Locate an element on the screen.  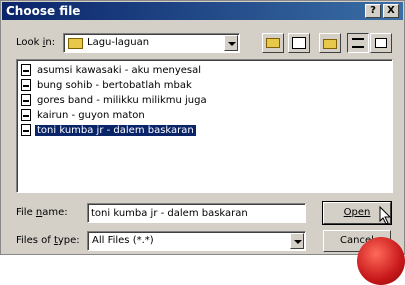
dialog-title: Choose file is located at coordinates (43, 11).